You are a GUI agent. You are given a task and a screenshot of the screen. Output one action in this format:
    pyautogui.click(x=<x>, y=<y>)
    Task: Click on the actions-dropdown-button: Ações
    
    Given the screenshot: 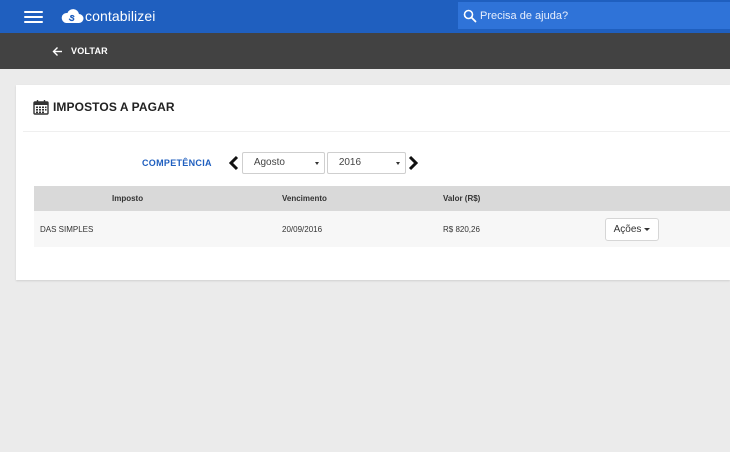 What is the action you would take?
    pyautogui.click(x=632, y=229)
    